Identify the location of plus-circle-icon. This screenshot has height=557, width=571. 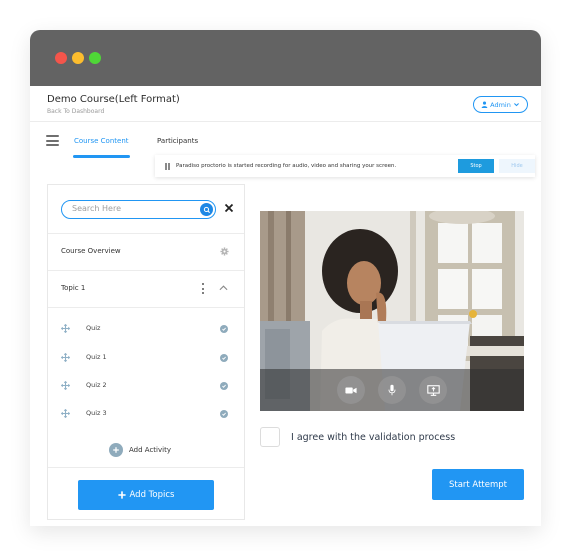
(116, 450).